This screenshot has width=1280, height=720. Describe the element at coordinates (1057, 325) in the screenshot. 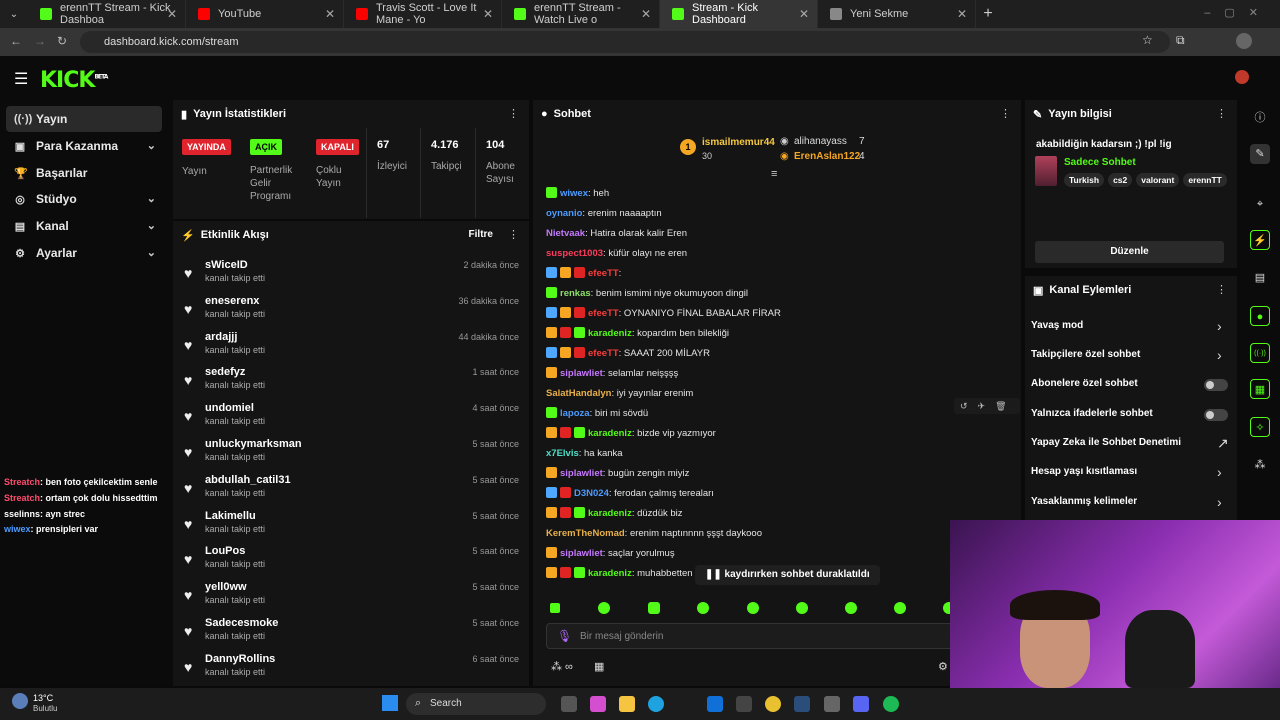

I see `channel-action-item: Yavaş mod` at that location.